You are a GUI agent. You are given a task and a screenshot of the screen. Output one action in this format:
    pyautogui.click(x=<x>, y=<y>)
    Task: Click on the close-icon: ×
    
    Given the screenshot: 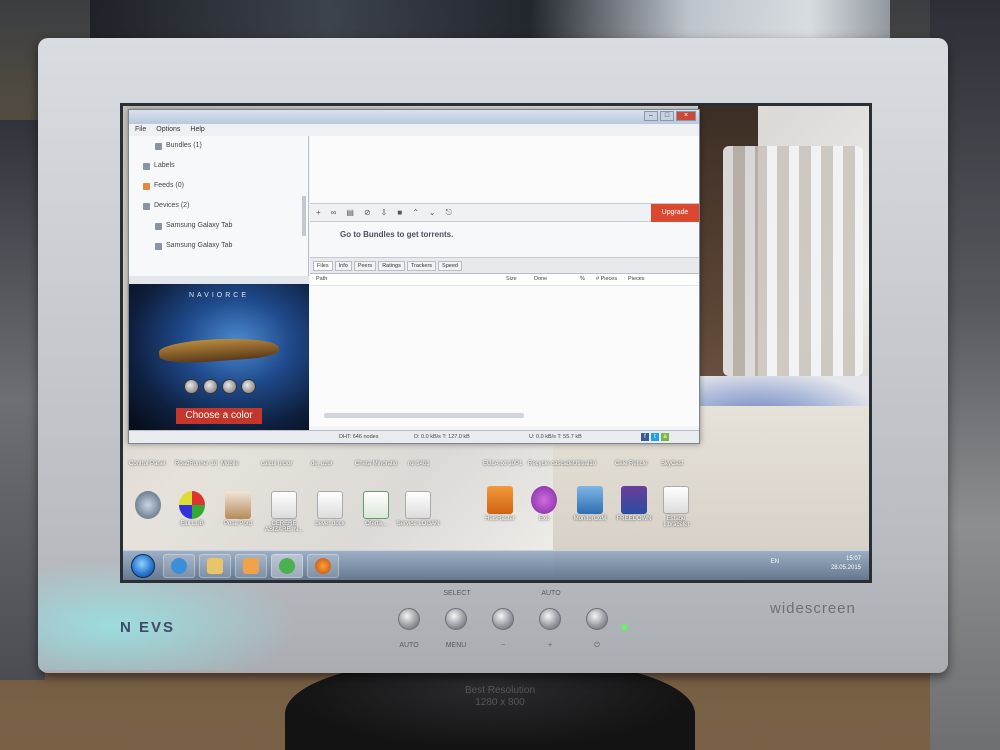 What is the action you would take?
    pyautogui.click(x=686, y=116)
    